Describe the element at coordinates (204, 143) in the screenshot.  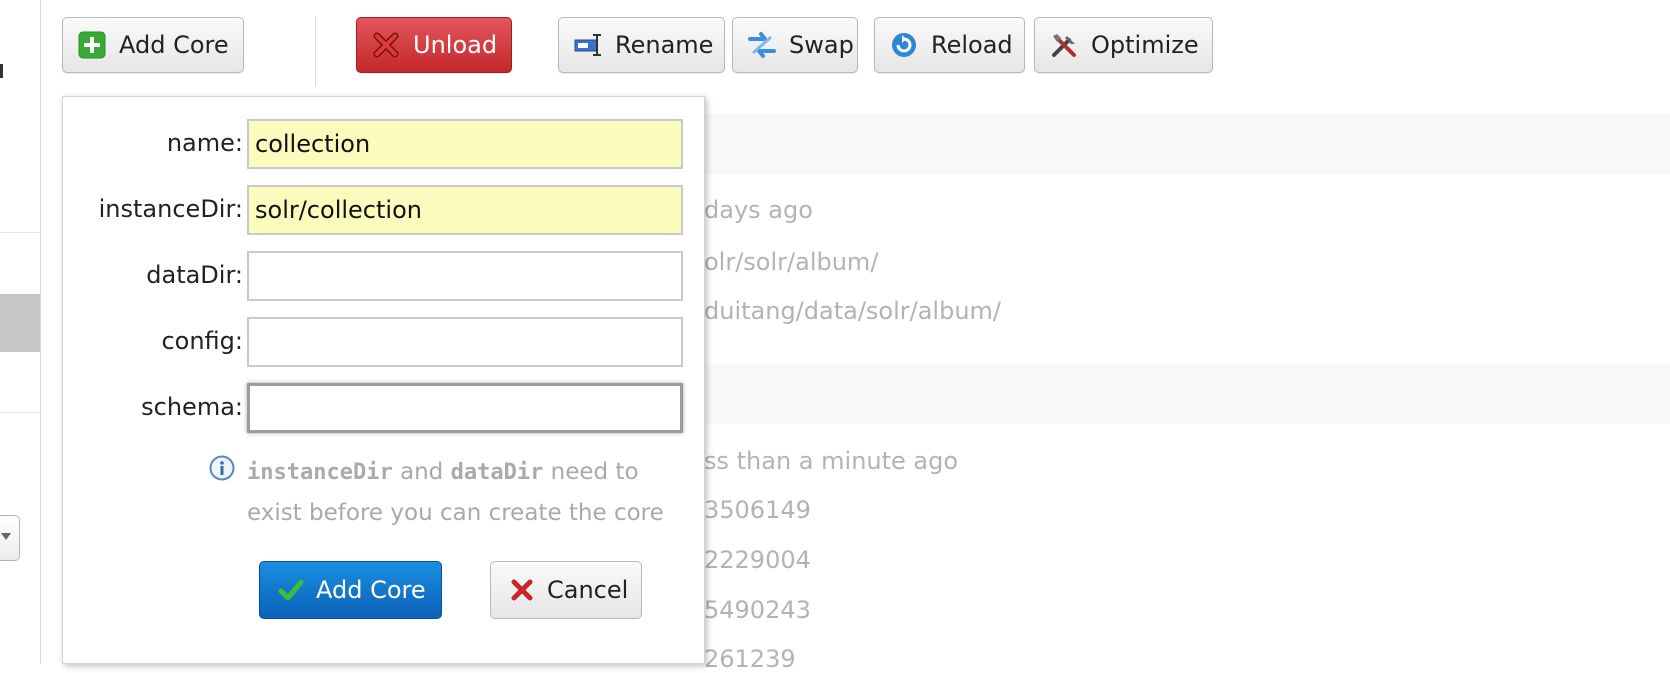
I see `name-label: name:` at that location.